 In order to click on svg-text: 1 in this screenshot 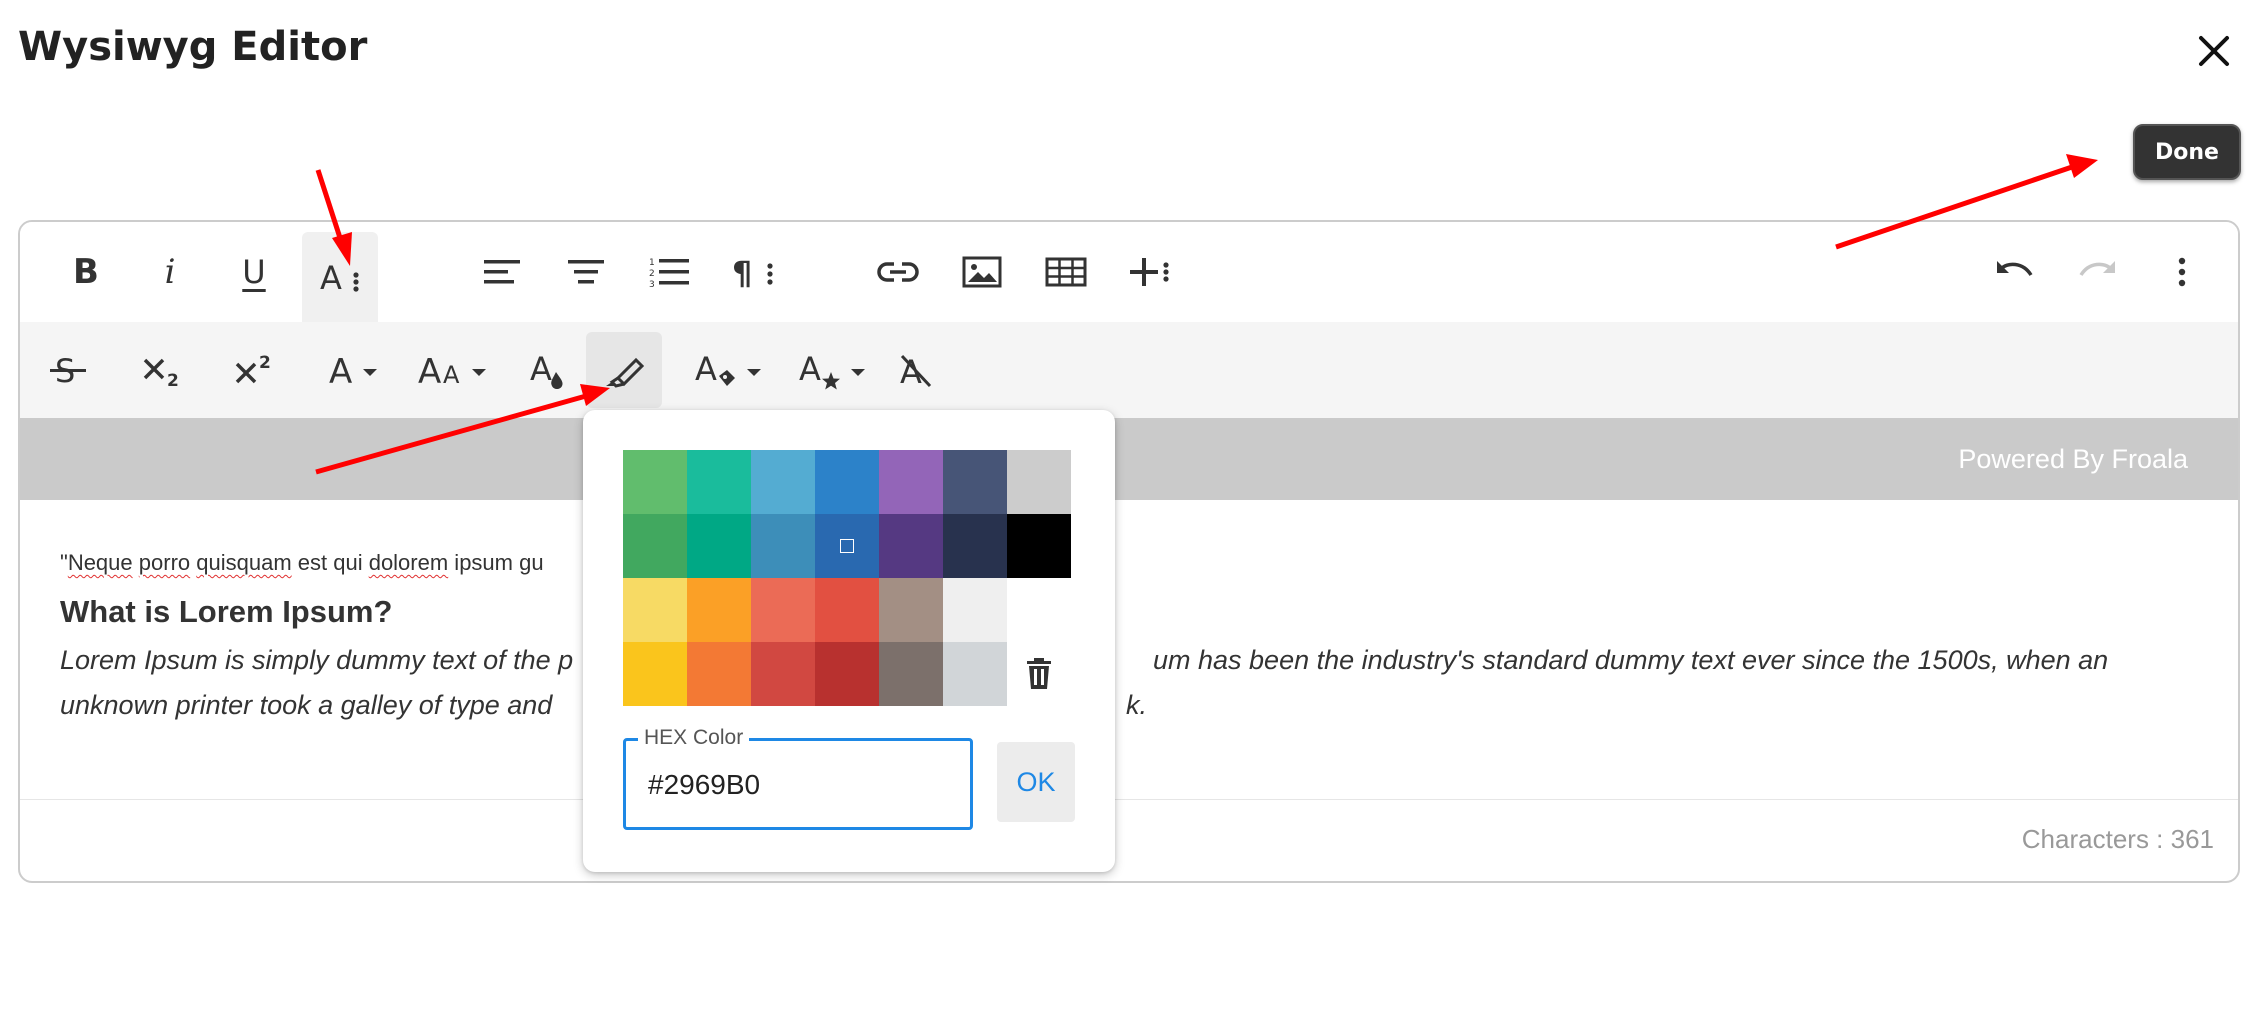, I will do `click(652, 263)`.